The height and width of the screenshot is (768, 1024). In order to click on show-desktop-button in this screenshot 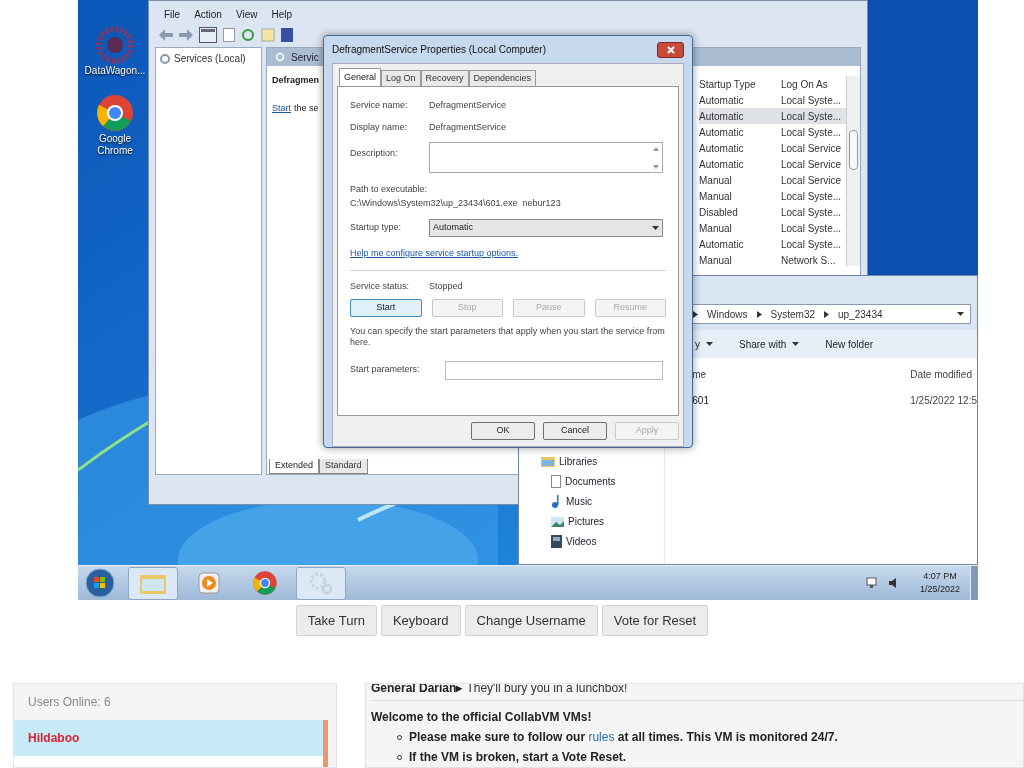, I will do `click(974, 582)`.